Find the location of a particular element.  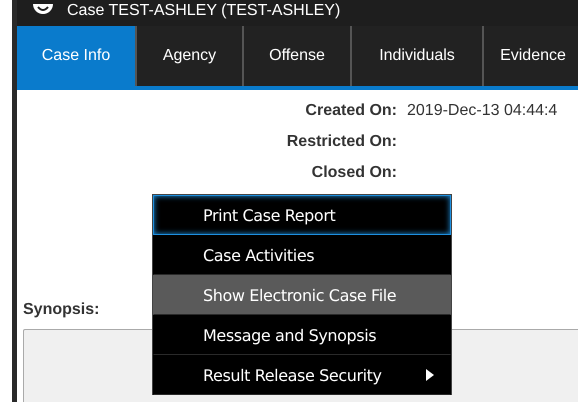

synopsis-label: Synopsis: is located at coordinates (61, 310).